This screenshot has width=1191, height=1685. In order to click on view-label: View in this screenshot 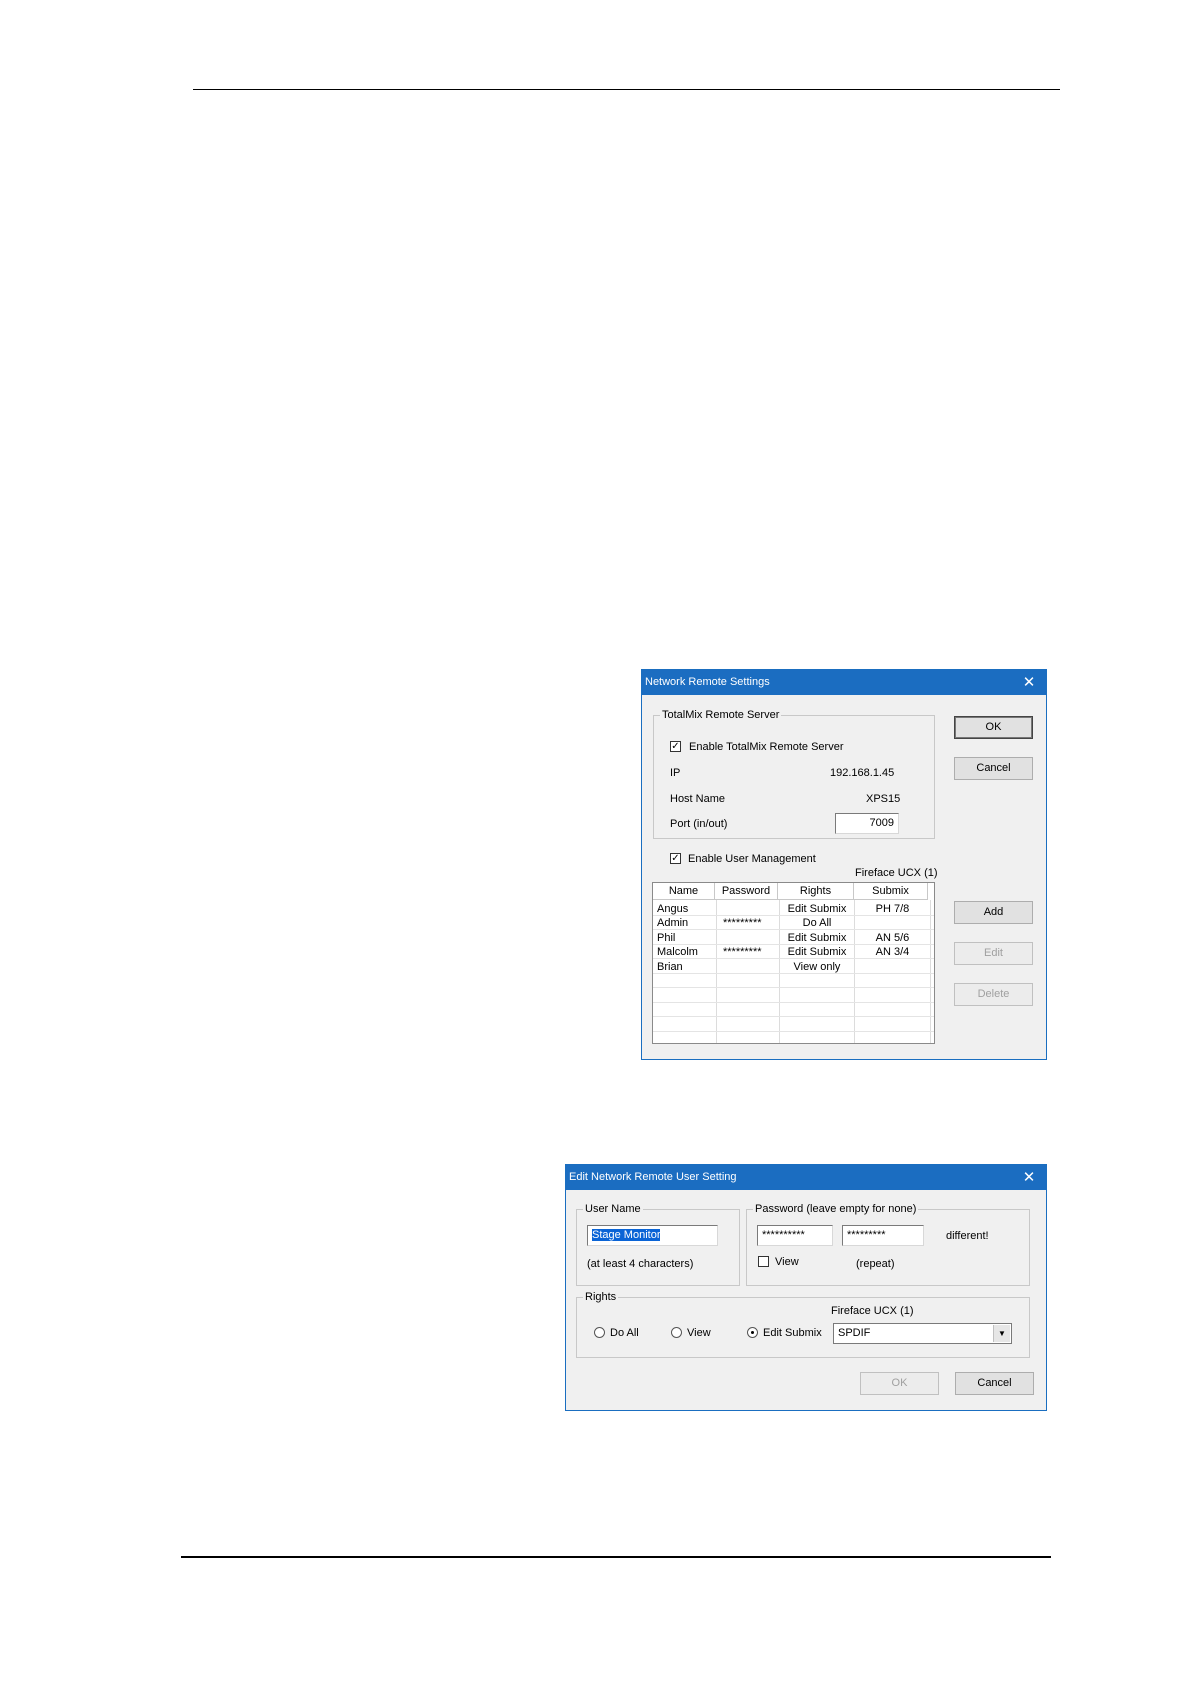, I will do `click(699, 1333)`.